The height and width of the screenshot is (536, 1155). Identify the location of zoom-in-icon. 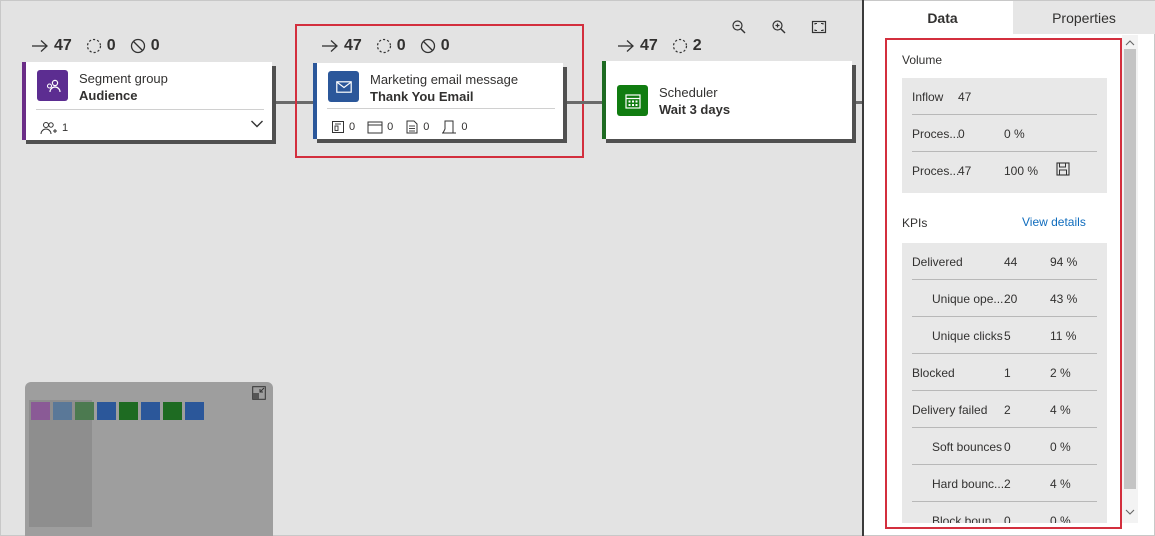
(779, 27).